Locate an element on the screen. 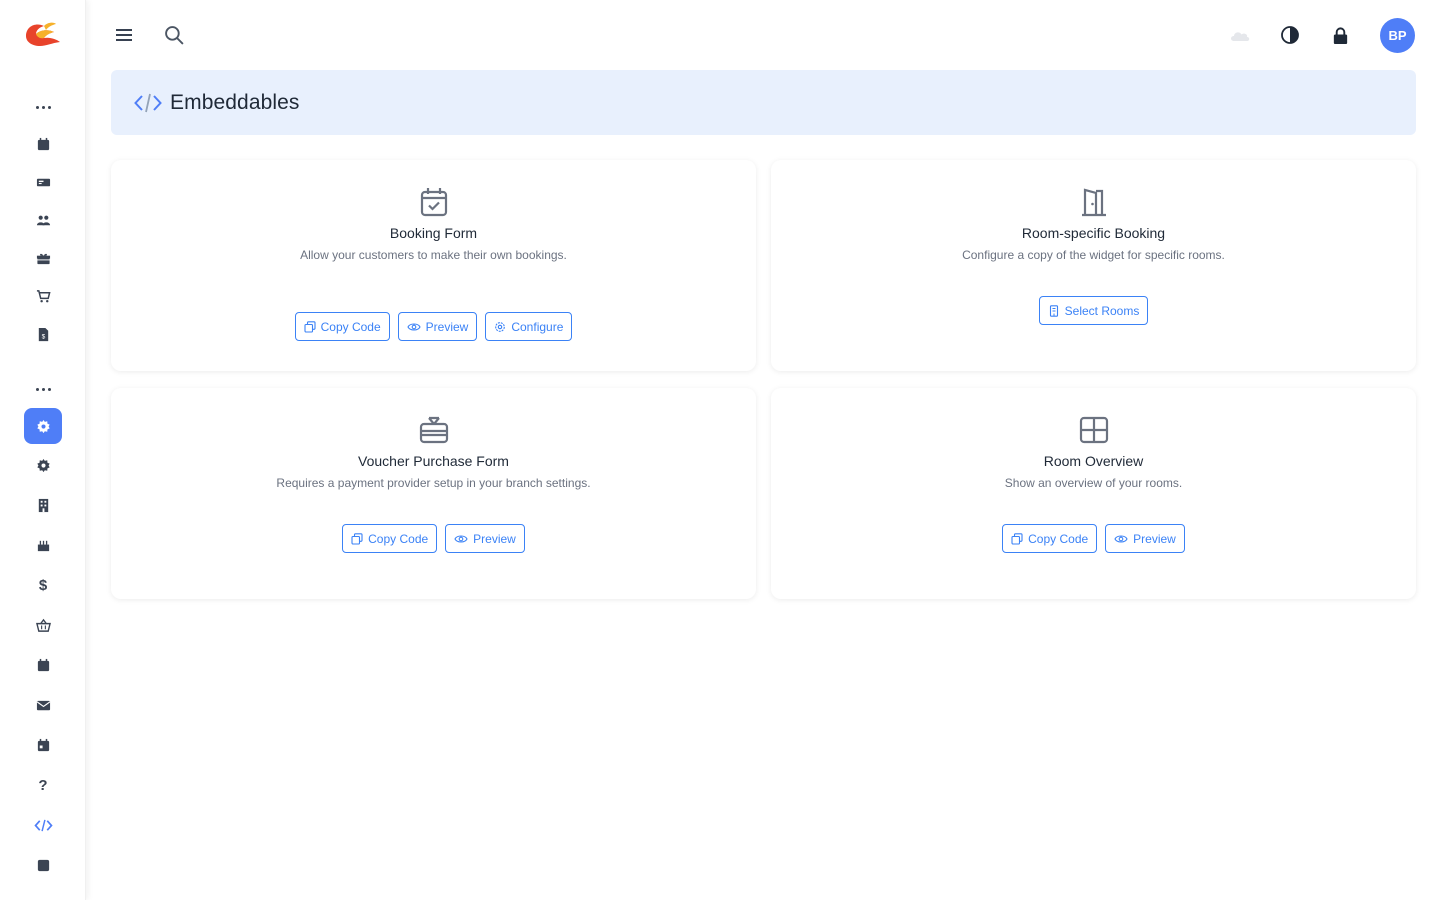 This screenshot has height=900, width=1440. calendar-day-icon is located at coordinates (43, 744).